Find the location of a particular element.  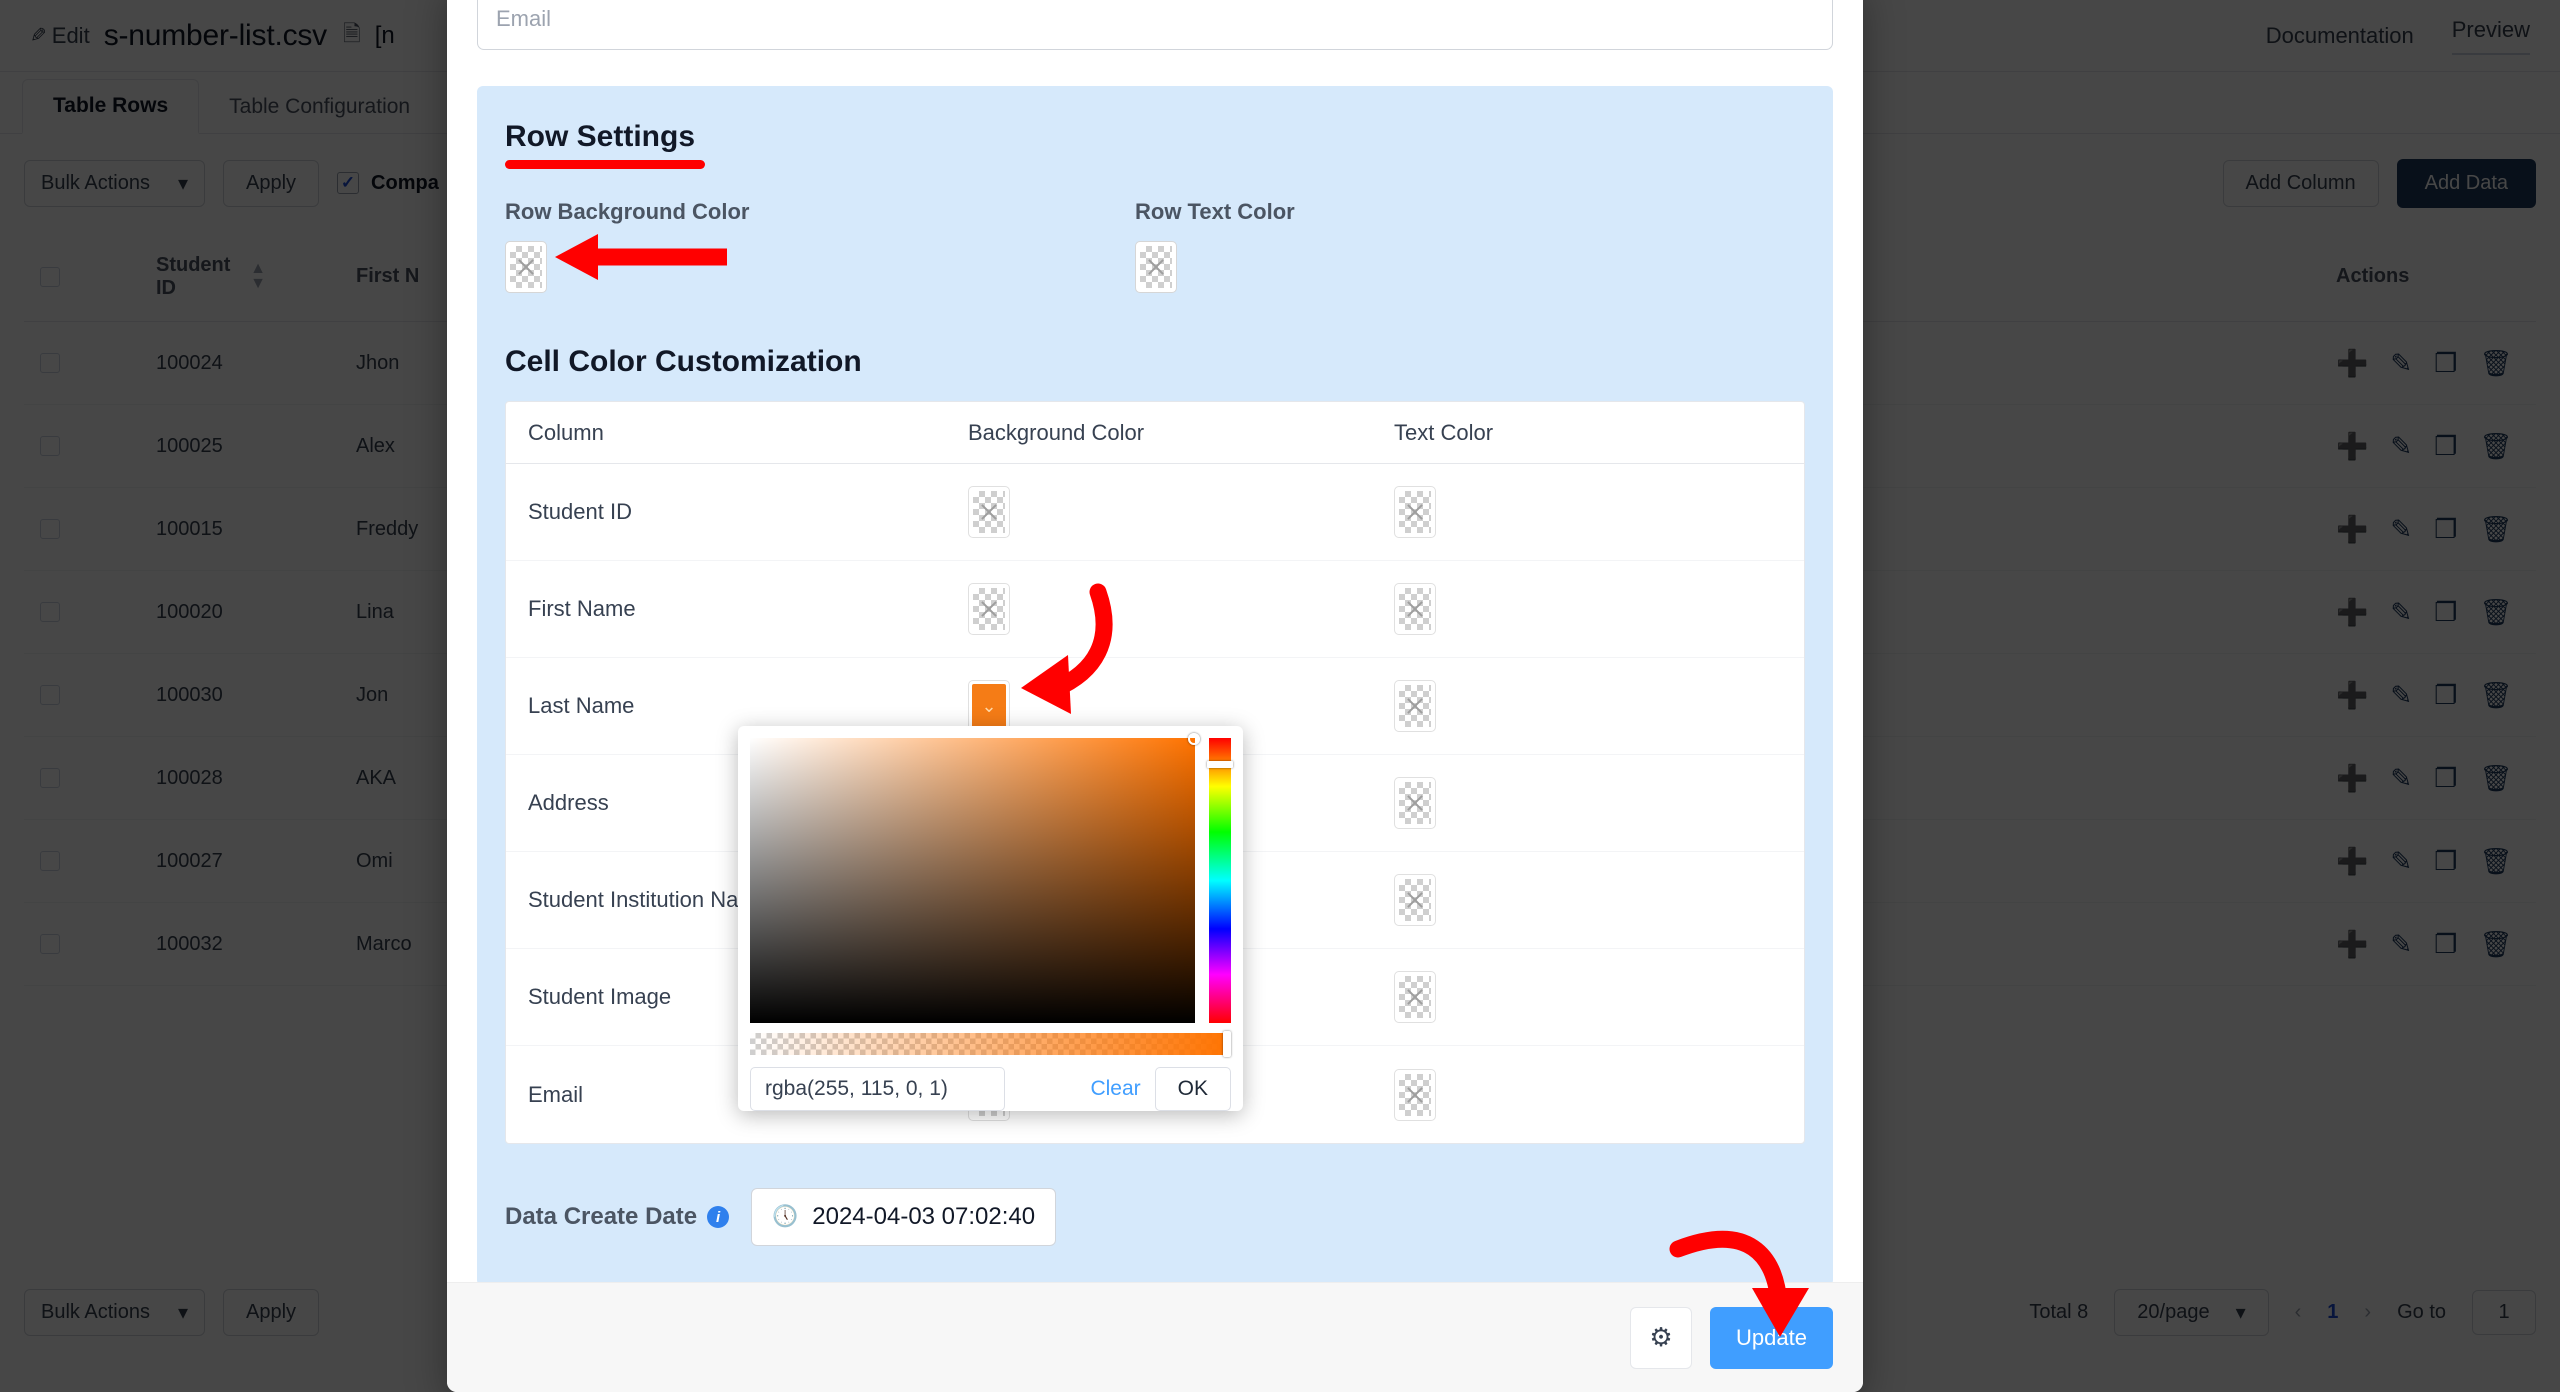

color-picker-controls: rgba(255, 115, 0, 1) Clear OK is located at coordinates (990, 1089).